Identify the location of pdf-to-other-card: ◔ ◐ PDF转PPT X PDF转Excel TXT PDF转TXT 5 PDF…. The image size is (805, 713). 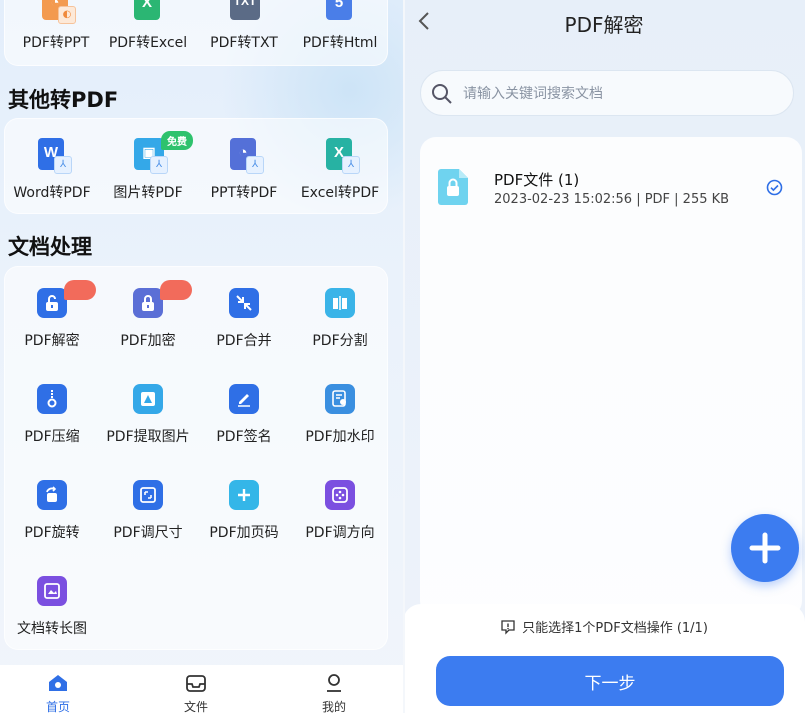
(196, 33).